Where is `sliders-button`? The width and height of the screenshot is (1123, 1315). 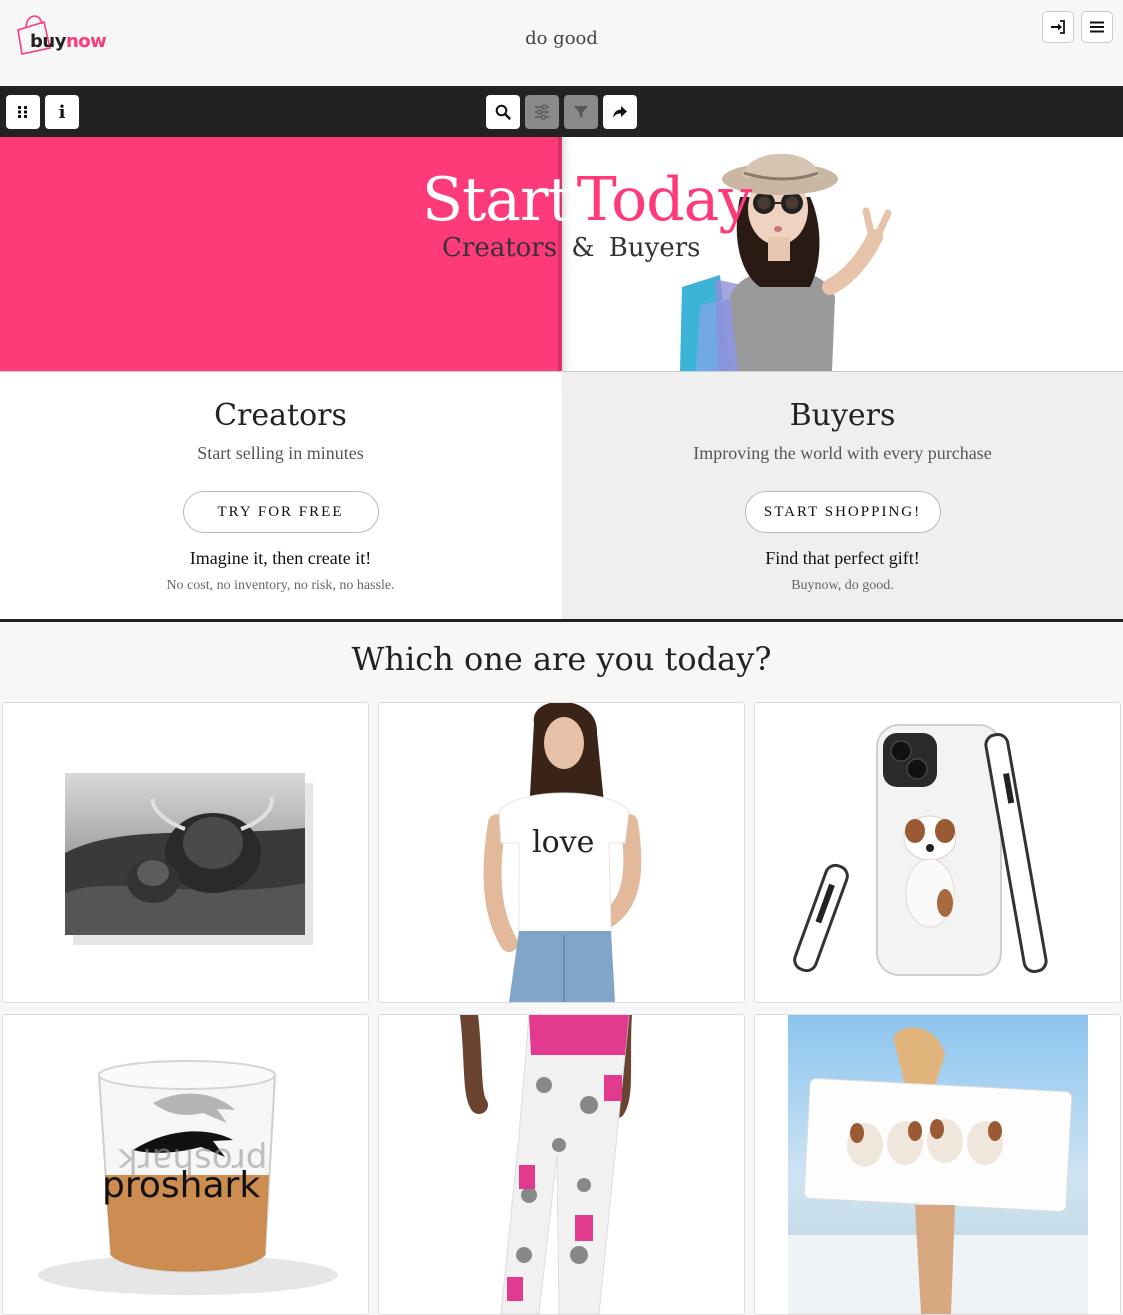 sliders-button is located at coordinates (542, 112).